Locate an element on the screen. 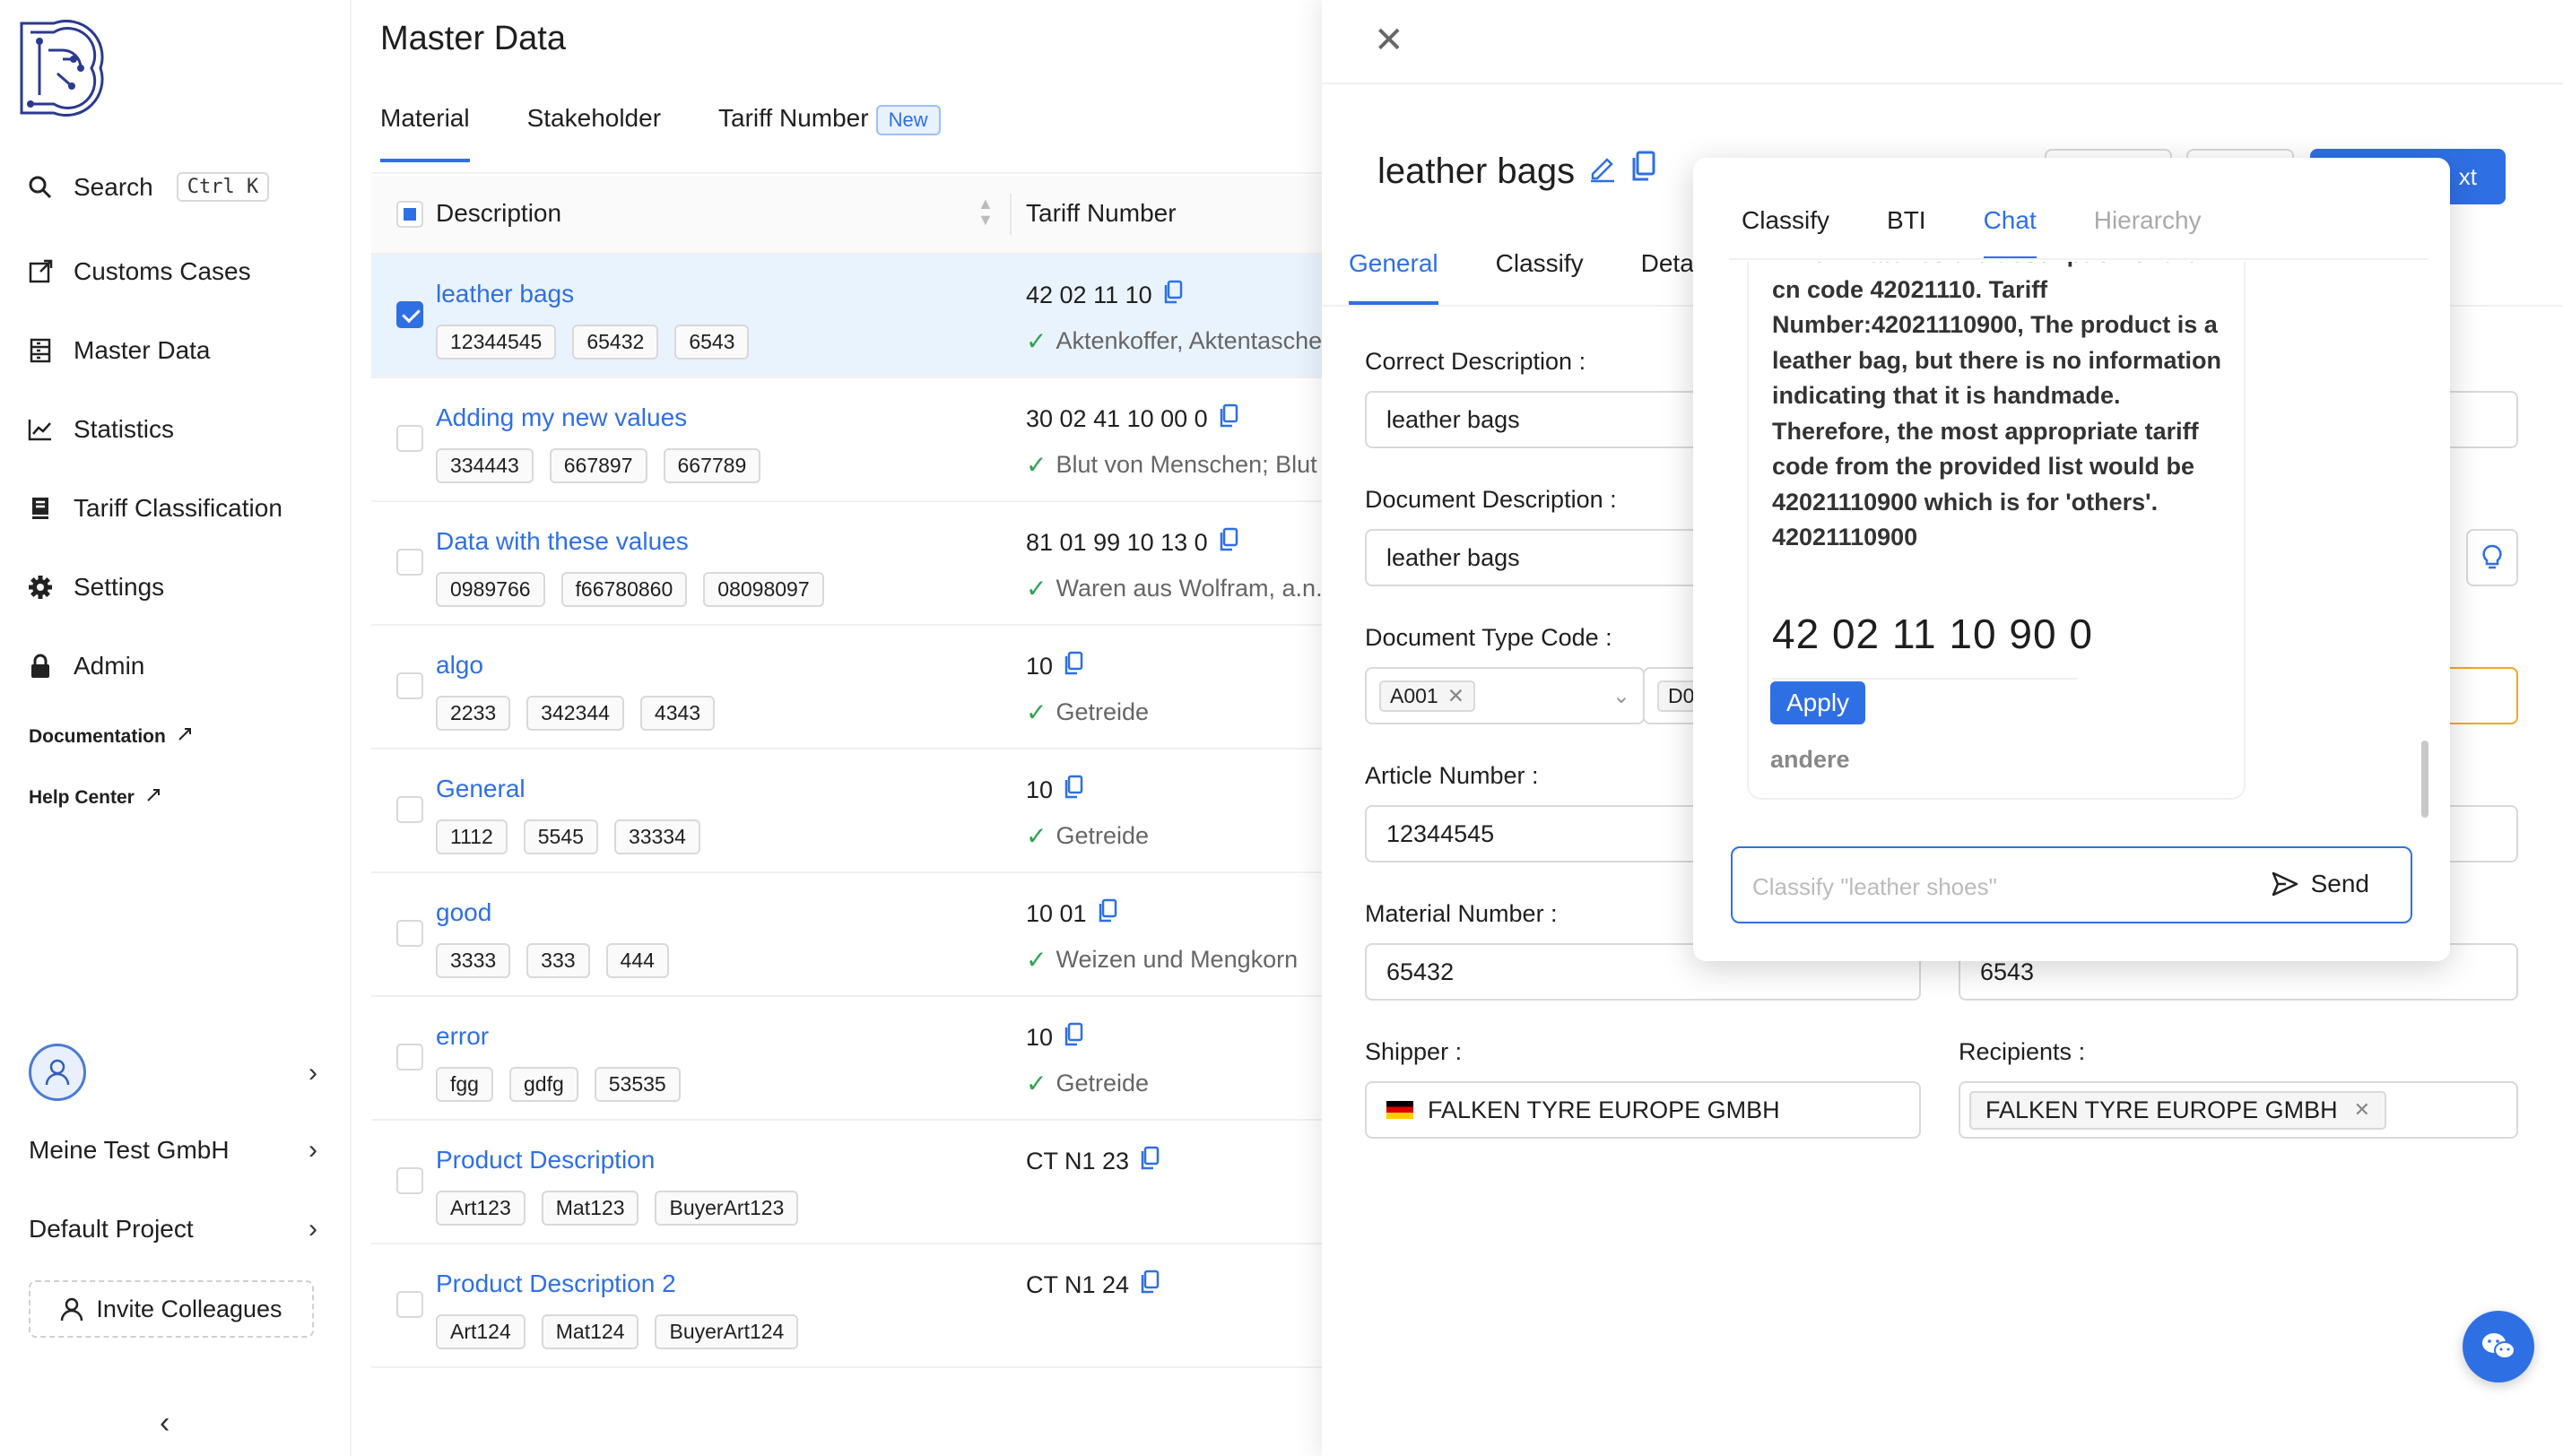 This screenshot has height=1456, width=2563. tab-chat: Chat is located at coordinates (2010, 233).